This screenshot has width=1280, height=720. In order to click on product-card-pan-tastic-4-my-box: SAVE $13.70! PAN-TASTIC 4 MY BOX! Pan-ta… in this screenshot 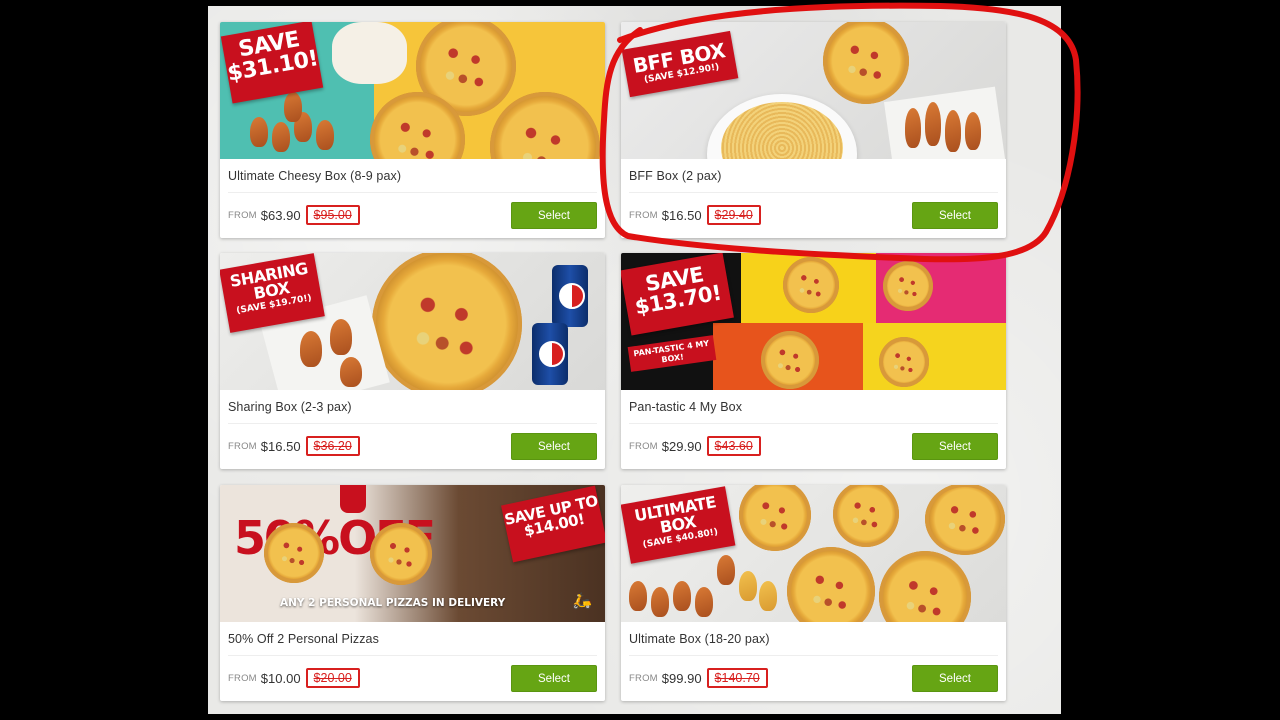, I will do `click(813, 361)`.